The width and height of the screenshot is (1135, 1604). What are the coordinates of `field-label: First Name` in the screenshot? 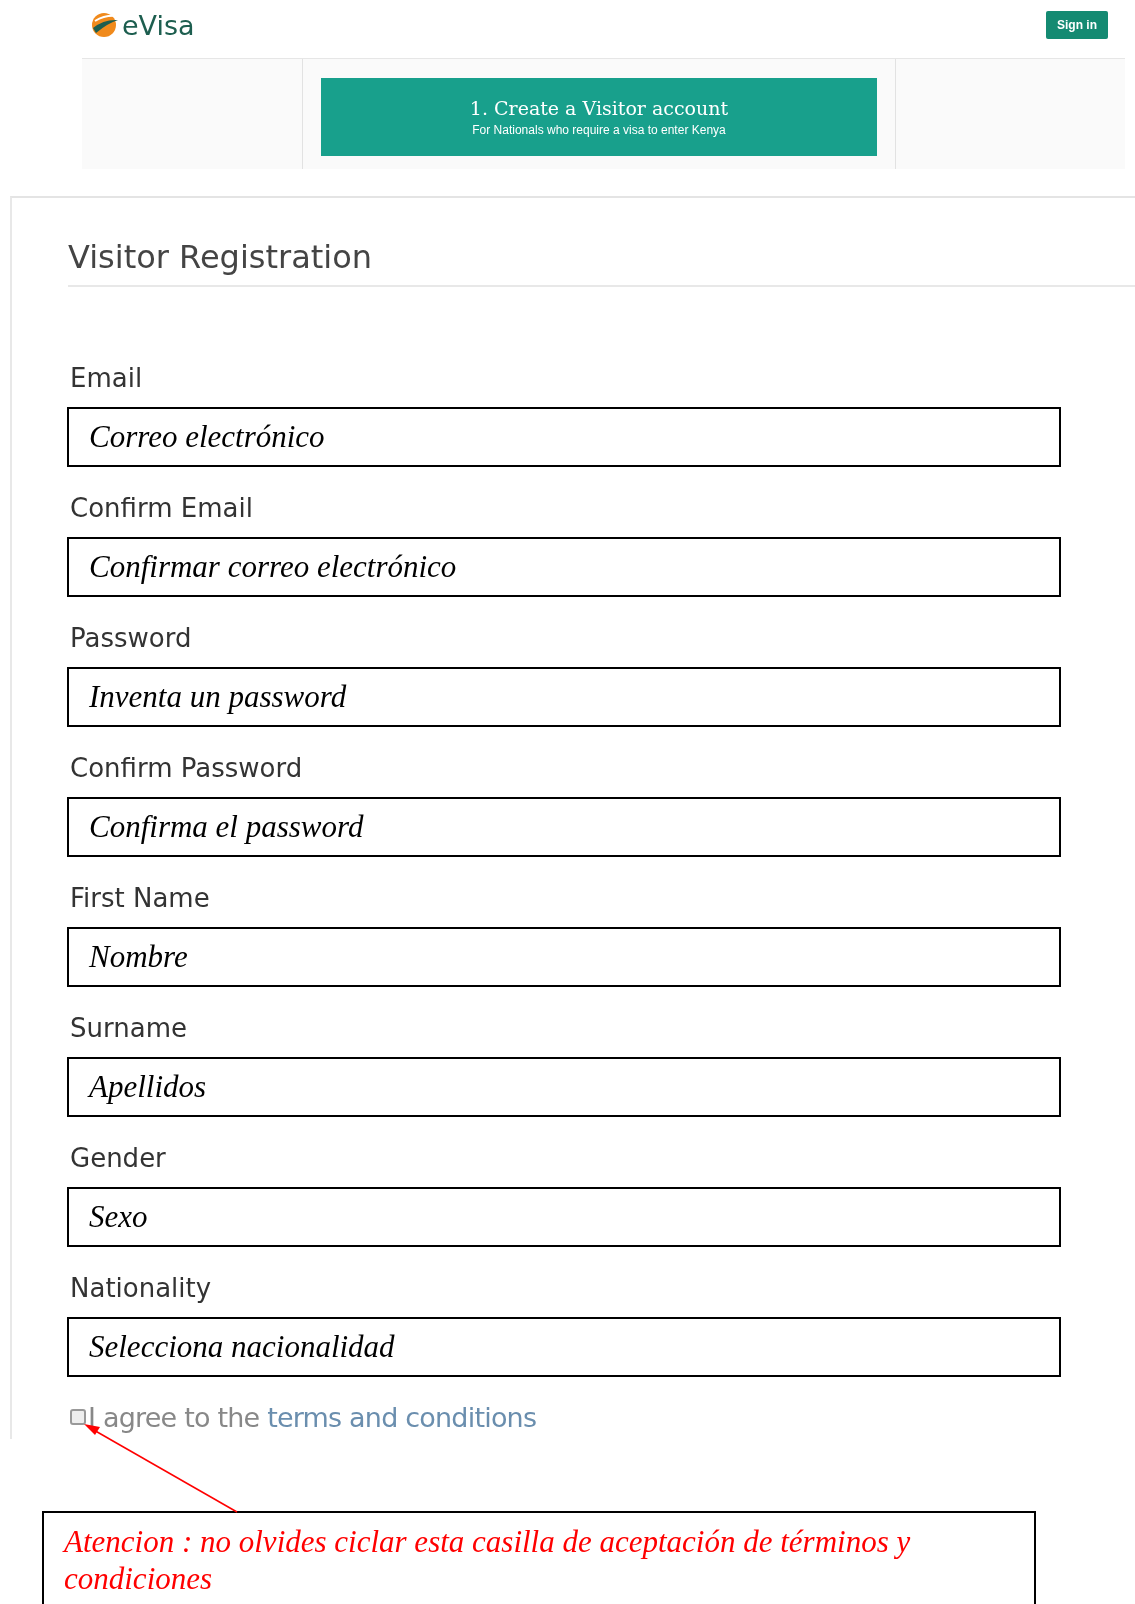 It's located at (140, 898).